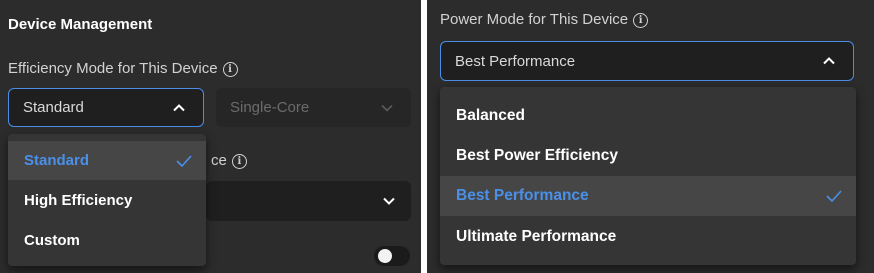 This screenshot has width=874, height=273. What do you see at coordinates (313, 107) in the screenshot?
I see `core-mode-dropdown: Single-Core` at bounding box center [313, 107].